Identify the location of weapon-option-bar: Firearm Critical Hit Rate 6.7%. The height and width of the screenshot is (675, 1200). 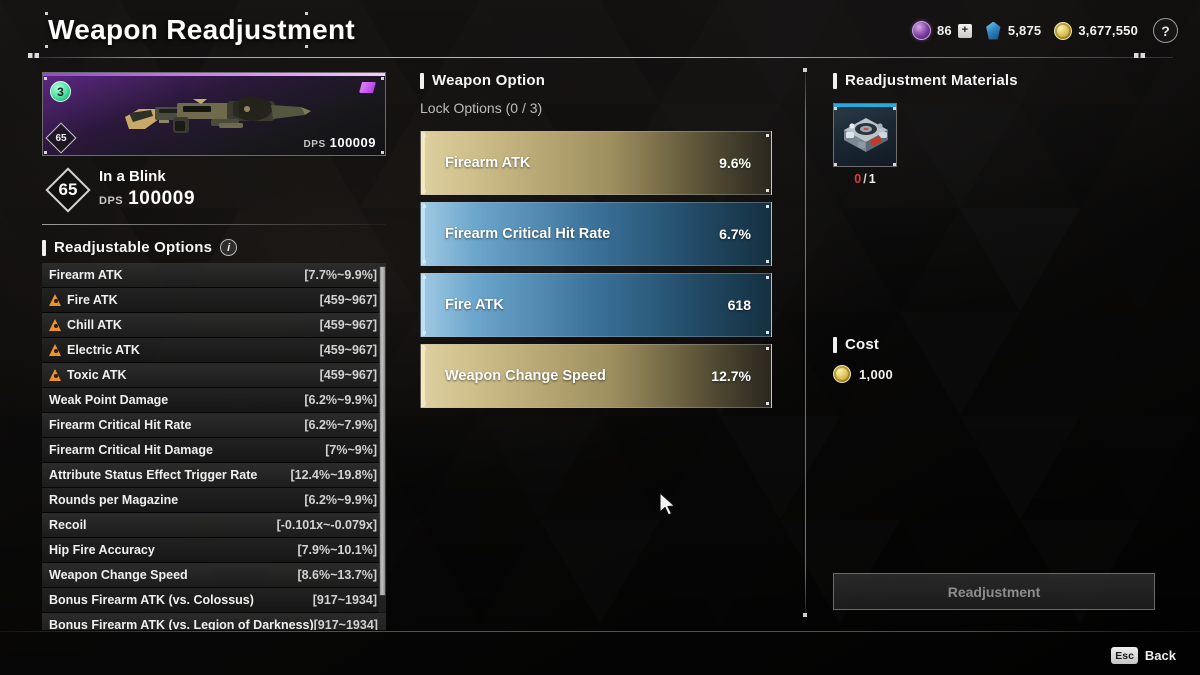
(596, 234).